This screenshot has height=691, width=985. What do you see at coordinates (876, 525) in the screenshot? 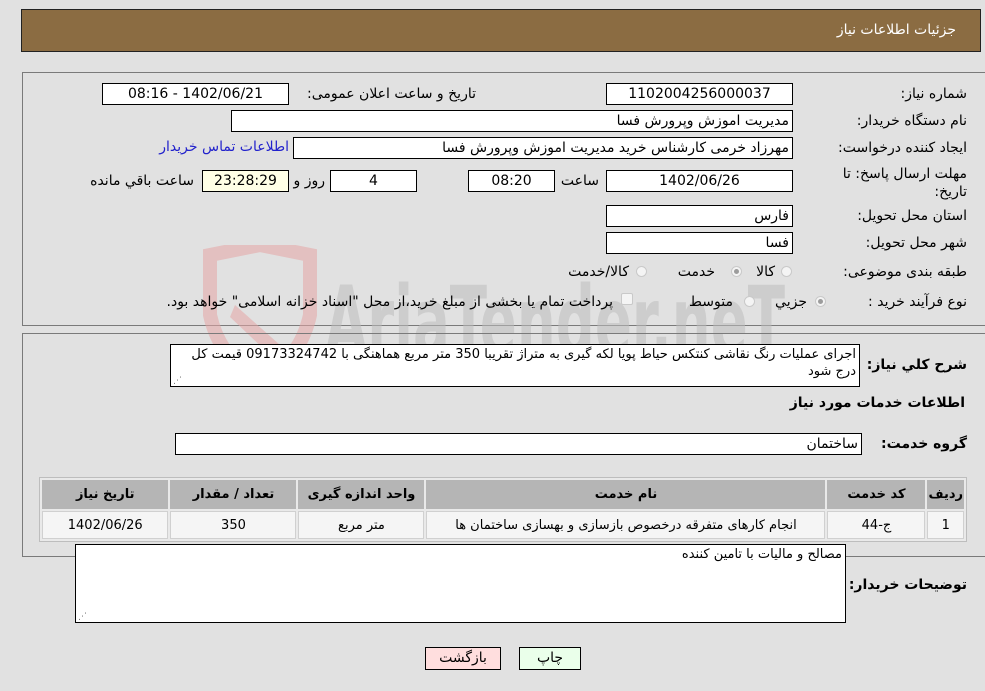
I see `cell-service-code: ج-44` at bounding box center [876, 525].